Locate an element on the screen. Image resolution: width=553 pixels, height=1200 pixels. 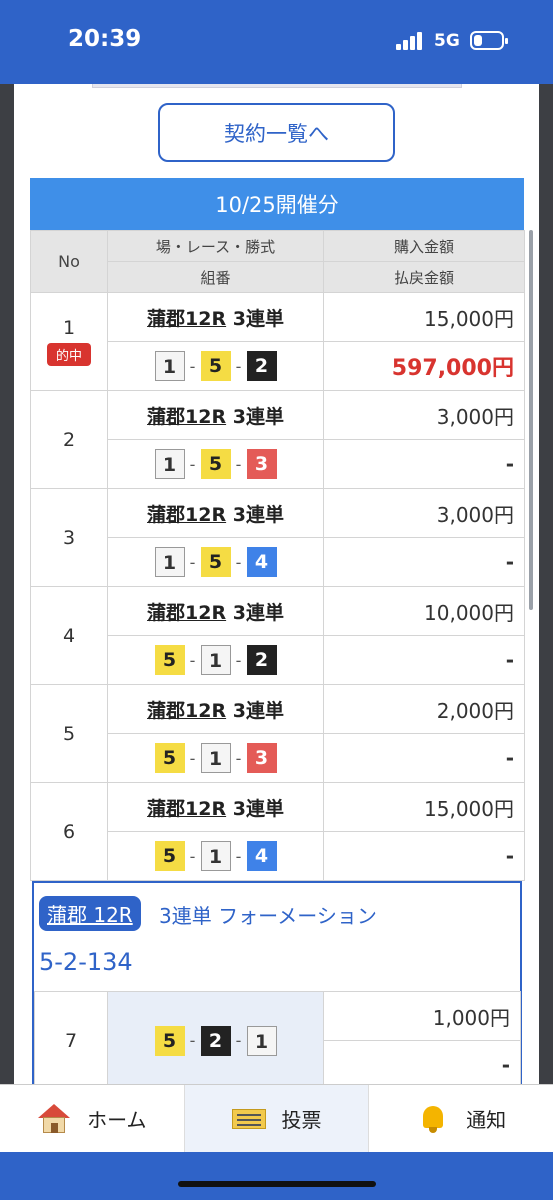
header-no: No is located at coordinates (69, 261).